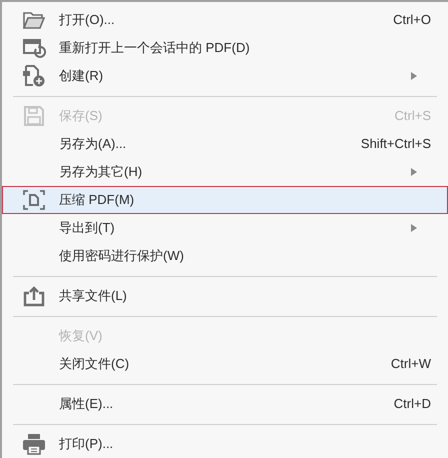 The height and width of the screenshot is (458, 448). I want to click on menu-item: 重新打开上一个会话中的 PDF(D), so click(225, 48).